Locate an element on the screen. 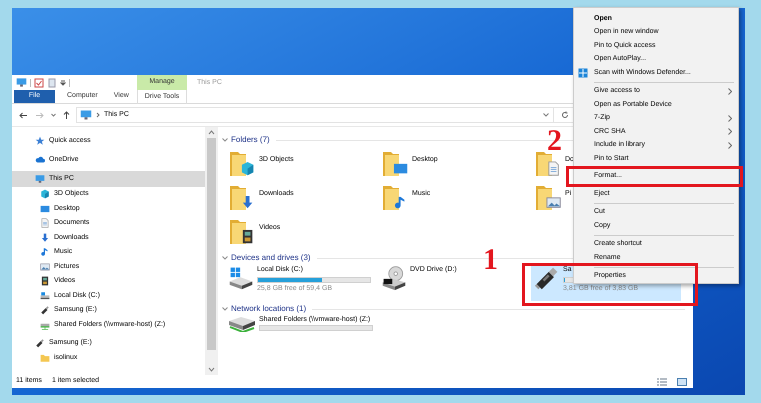 Image resolution: width=761 pixels, height=403 pixels. group-header: Folders (7) is located at coordinates (250, 140).